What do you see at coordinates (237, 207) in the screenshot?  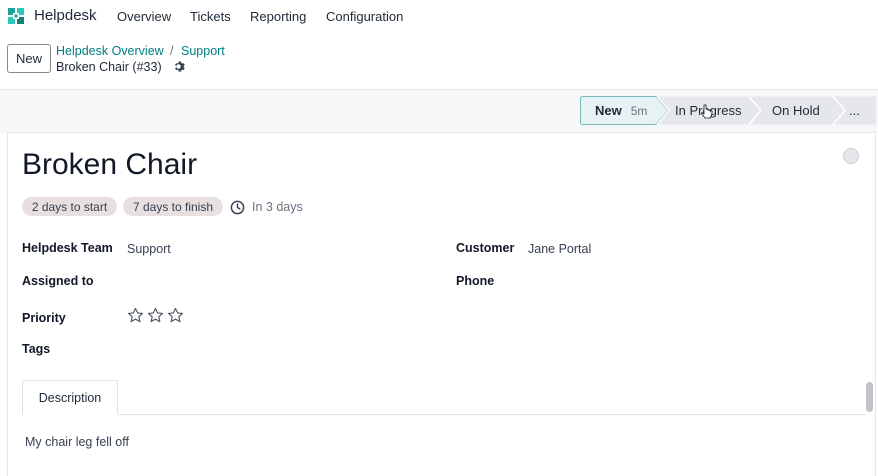 I see `clock-icon` at bounding box center [237, 207].